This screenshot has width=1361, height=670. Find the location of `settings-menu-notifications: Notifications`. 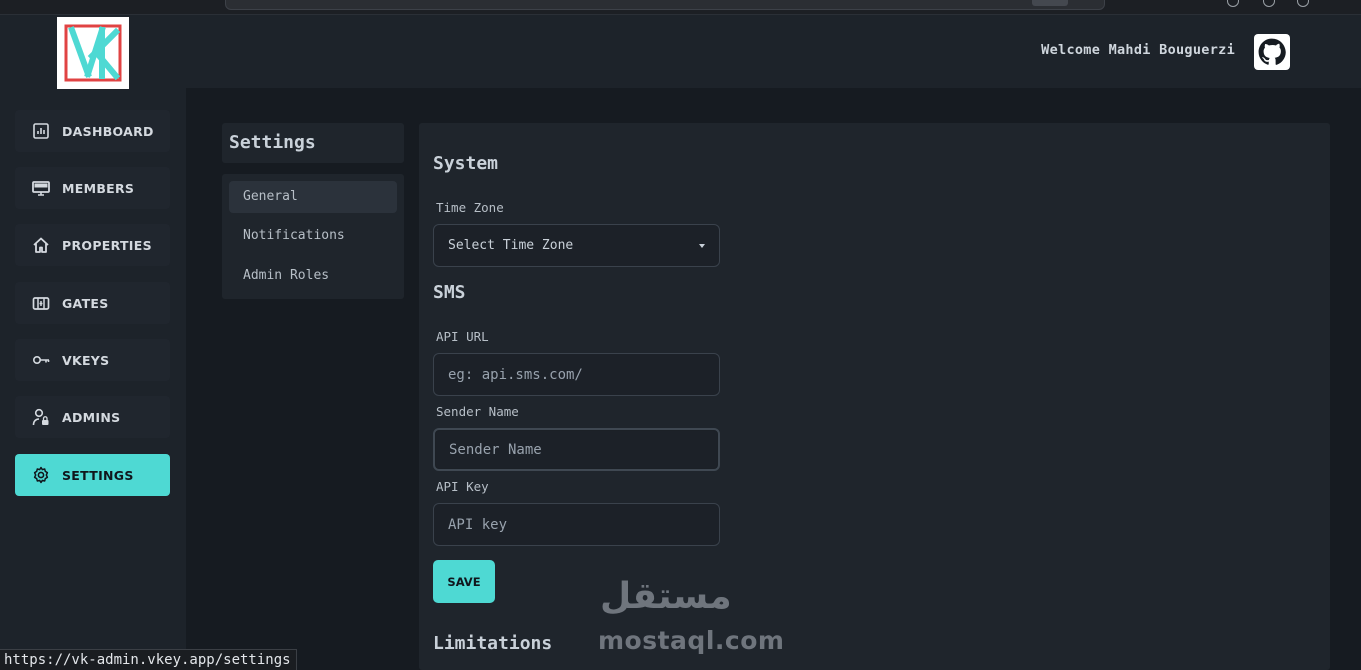

settings-menu-notifications: Notifications is located at coordinates (313, 236).